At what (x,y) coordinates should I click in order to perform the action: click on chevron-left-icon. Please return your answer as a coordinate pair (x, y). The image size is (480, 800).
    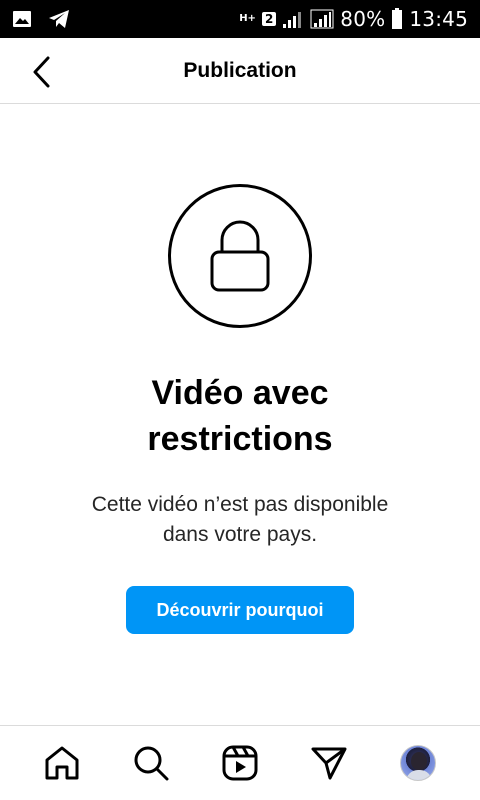
    Looking at the image, I should click on (41, 72).